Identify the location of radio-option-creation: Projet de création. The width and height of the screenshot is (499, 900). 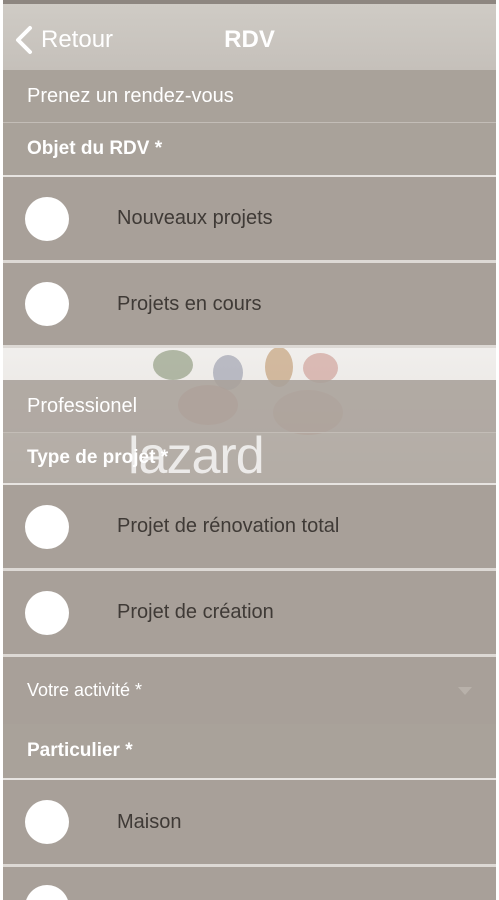
(249, 614).